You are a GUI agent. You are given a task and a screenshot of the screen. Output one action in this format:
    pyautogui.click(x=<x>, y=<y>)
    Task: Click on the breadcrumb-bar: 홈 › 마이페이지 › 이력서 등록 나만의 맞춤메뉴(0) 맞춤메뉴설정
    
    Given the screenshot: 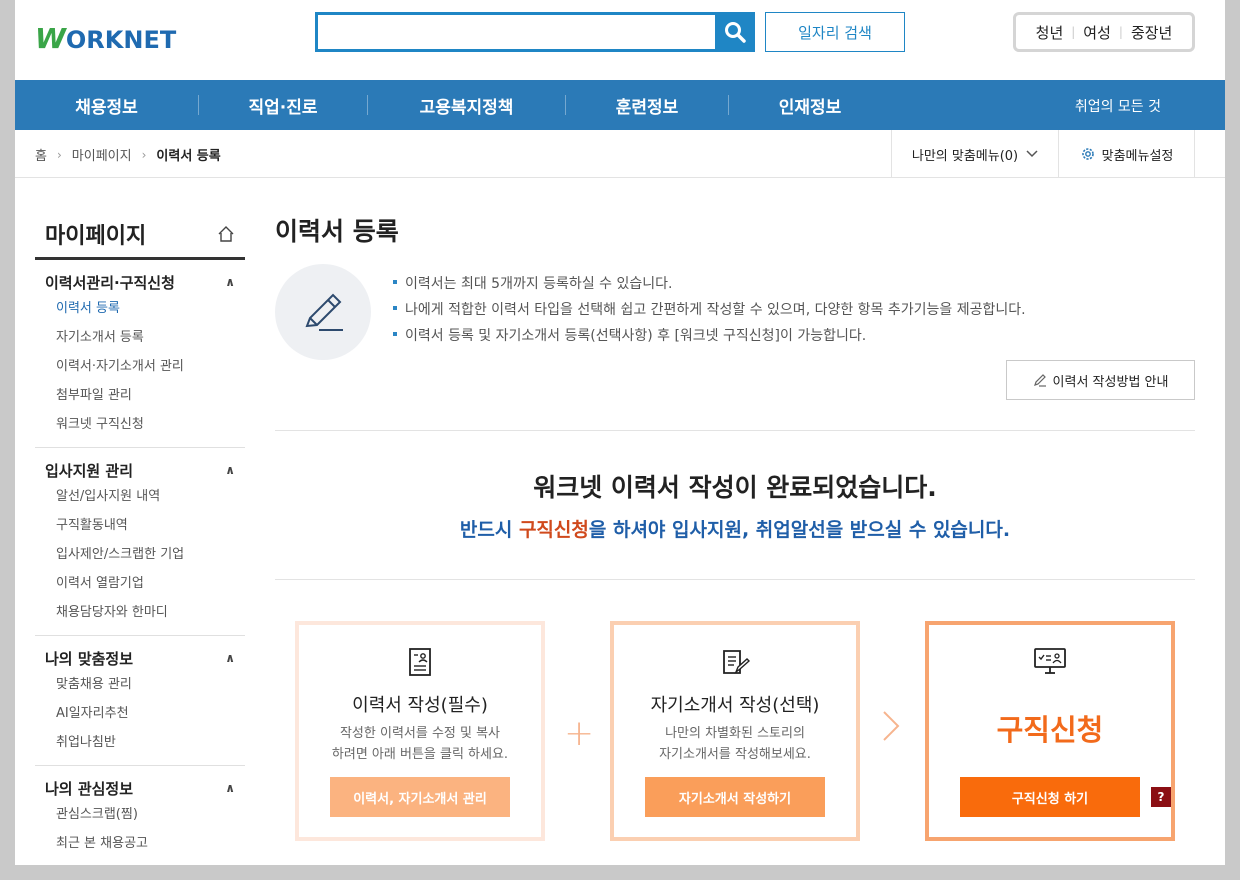 What is the action you would take?
    pyautogui.click(x=620, y=154)
    